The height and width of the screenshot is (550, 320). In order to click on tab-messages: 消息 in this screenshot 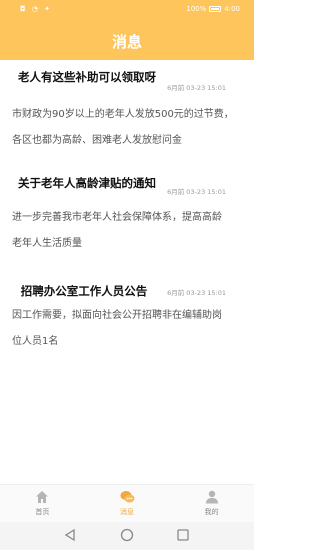, I will do `click(127, 504)`.